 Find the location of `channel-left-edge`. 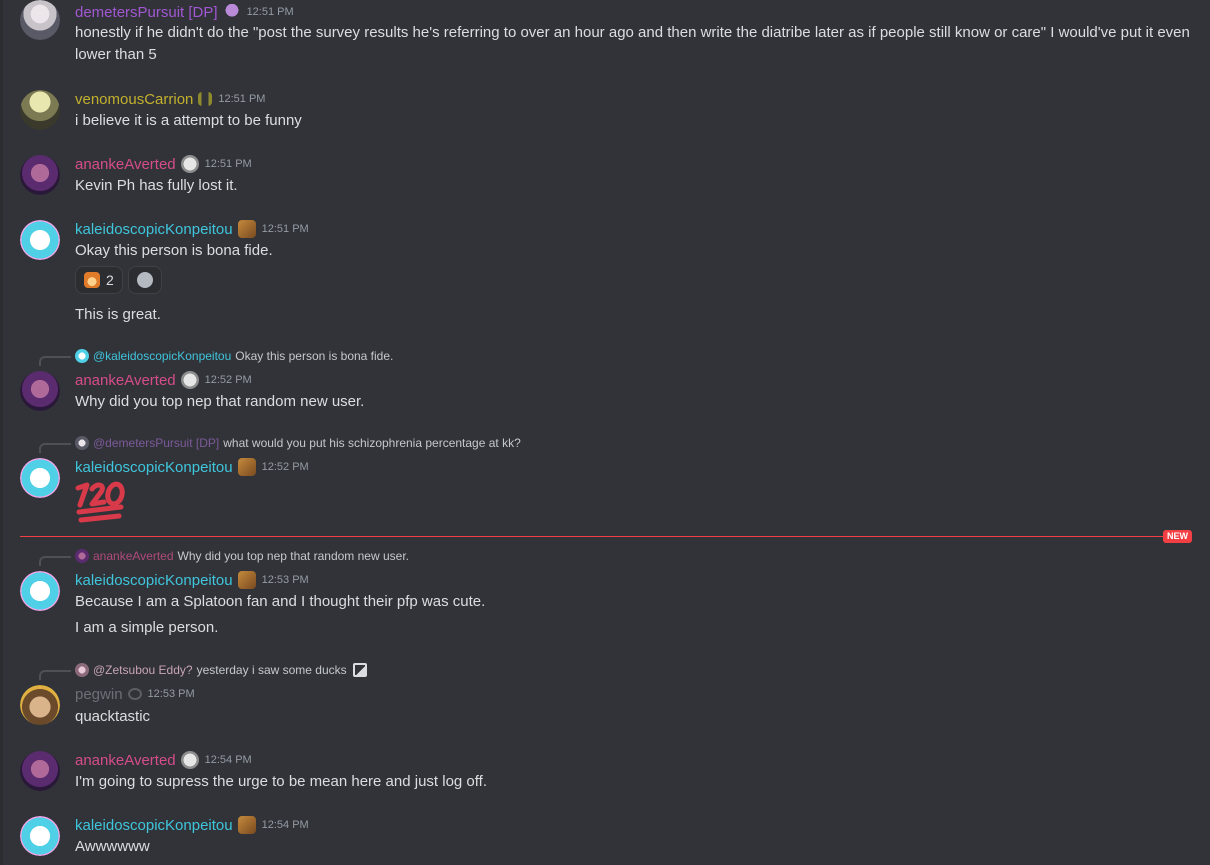

channel-left-edge is located at coordinates (1, 432).